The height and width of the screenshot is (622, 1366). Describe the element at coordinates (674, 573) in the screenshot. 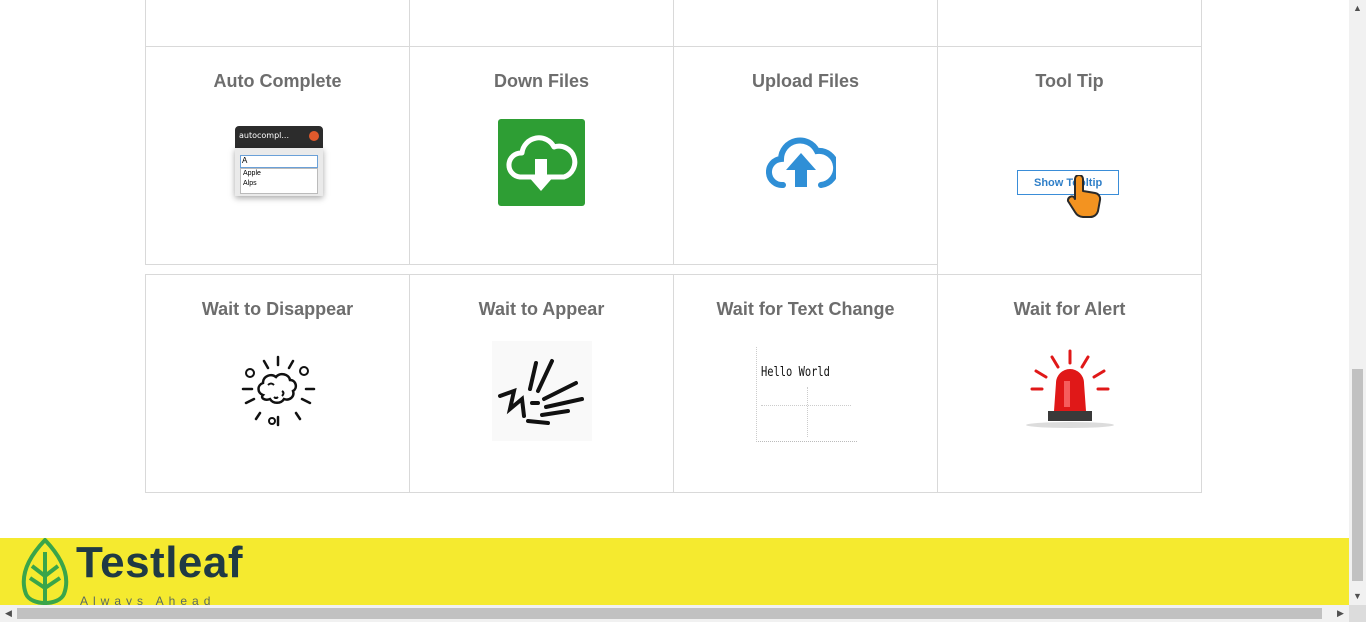

I see `footer-banner: Testleaf Always Ahead` at that location.